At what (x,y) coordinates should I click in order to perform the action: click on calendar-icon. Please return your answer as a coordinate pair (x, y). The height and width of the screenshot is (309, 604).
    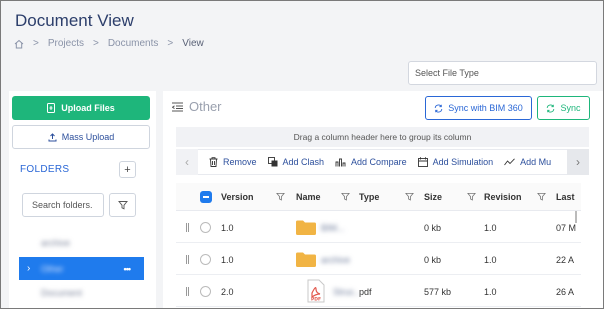
    Looking at the image, I should click on (422, 162).